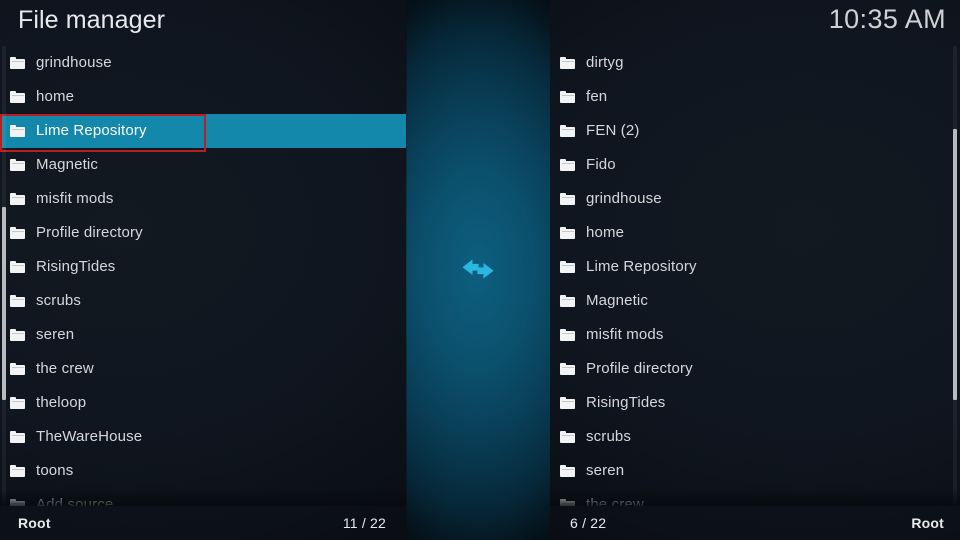  I want to click on left-item-counter: 11 / 22, so click(364, 523).